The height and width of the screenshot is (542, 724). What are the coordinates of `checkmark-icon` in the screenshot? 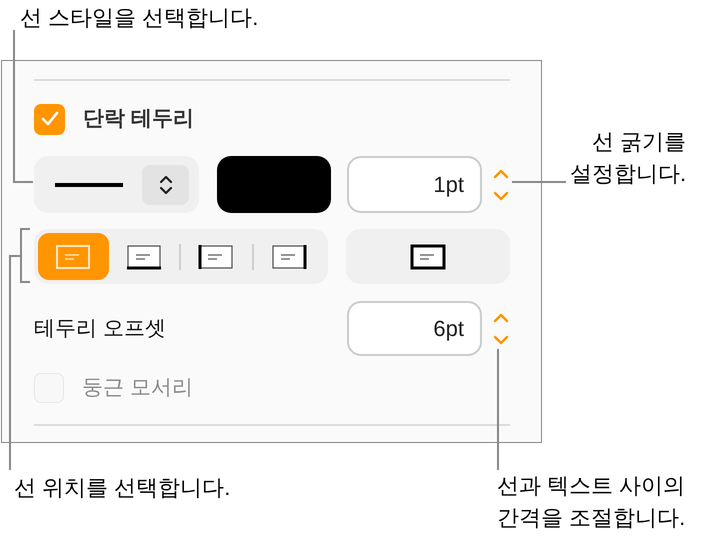 It's located at (49, 119).